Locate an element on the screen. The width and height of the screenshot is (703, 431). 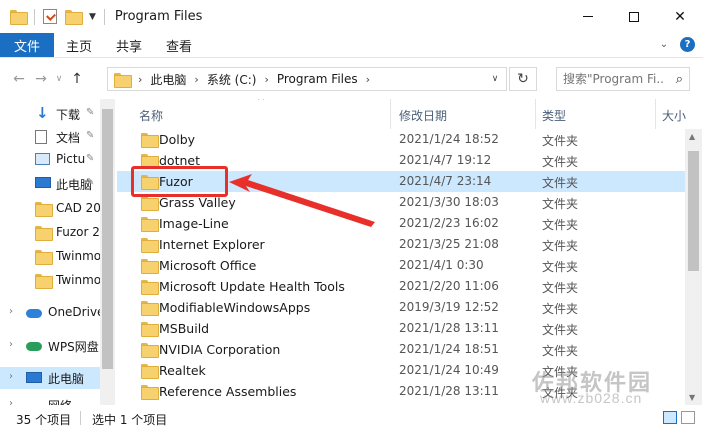
customize-toolbar-icon: ▼ is located at coordinates (92, 17).